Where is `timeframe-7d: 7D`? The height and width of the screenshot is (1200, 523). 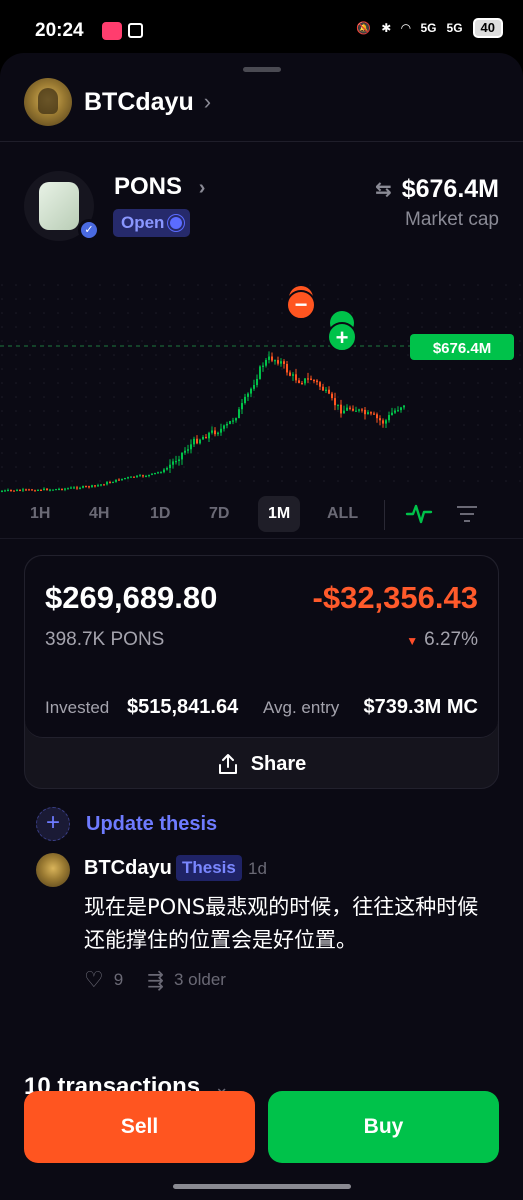 timeframe-7d: 7D is located at coordinates (219, 514).